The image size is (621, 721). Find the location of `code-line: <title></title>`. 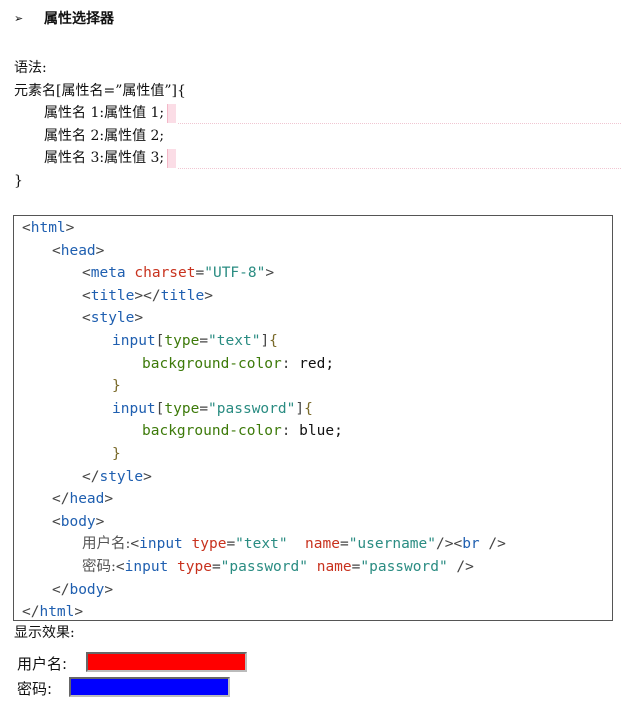

code-line: <title></title> is located at coordinates (264, 296).